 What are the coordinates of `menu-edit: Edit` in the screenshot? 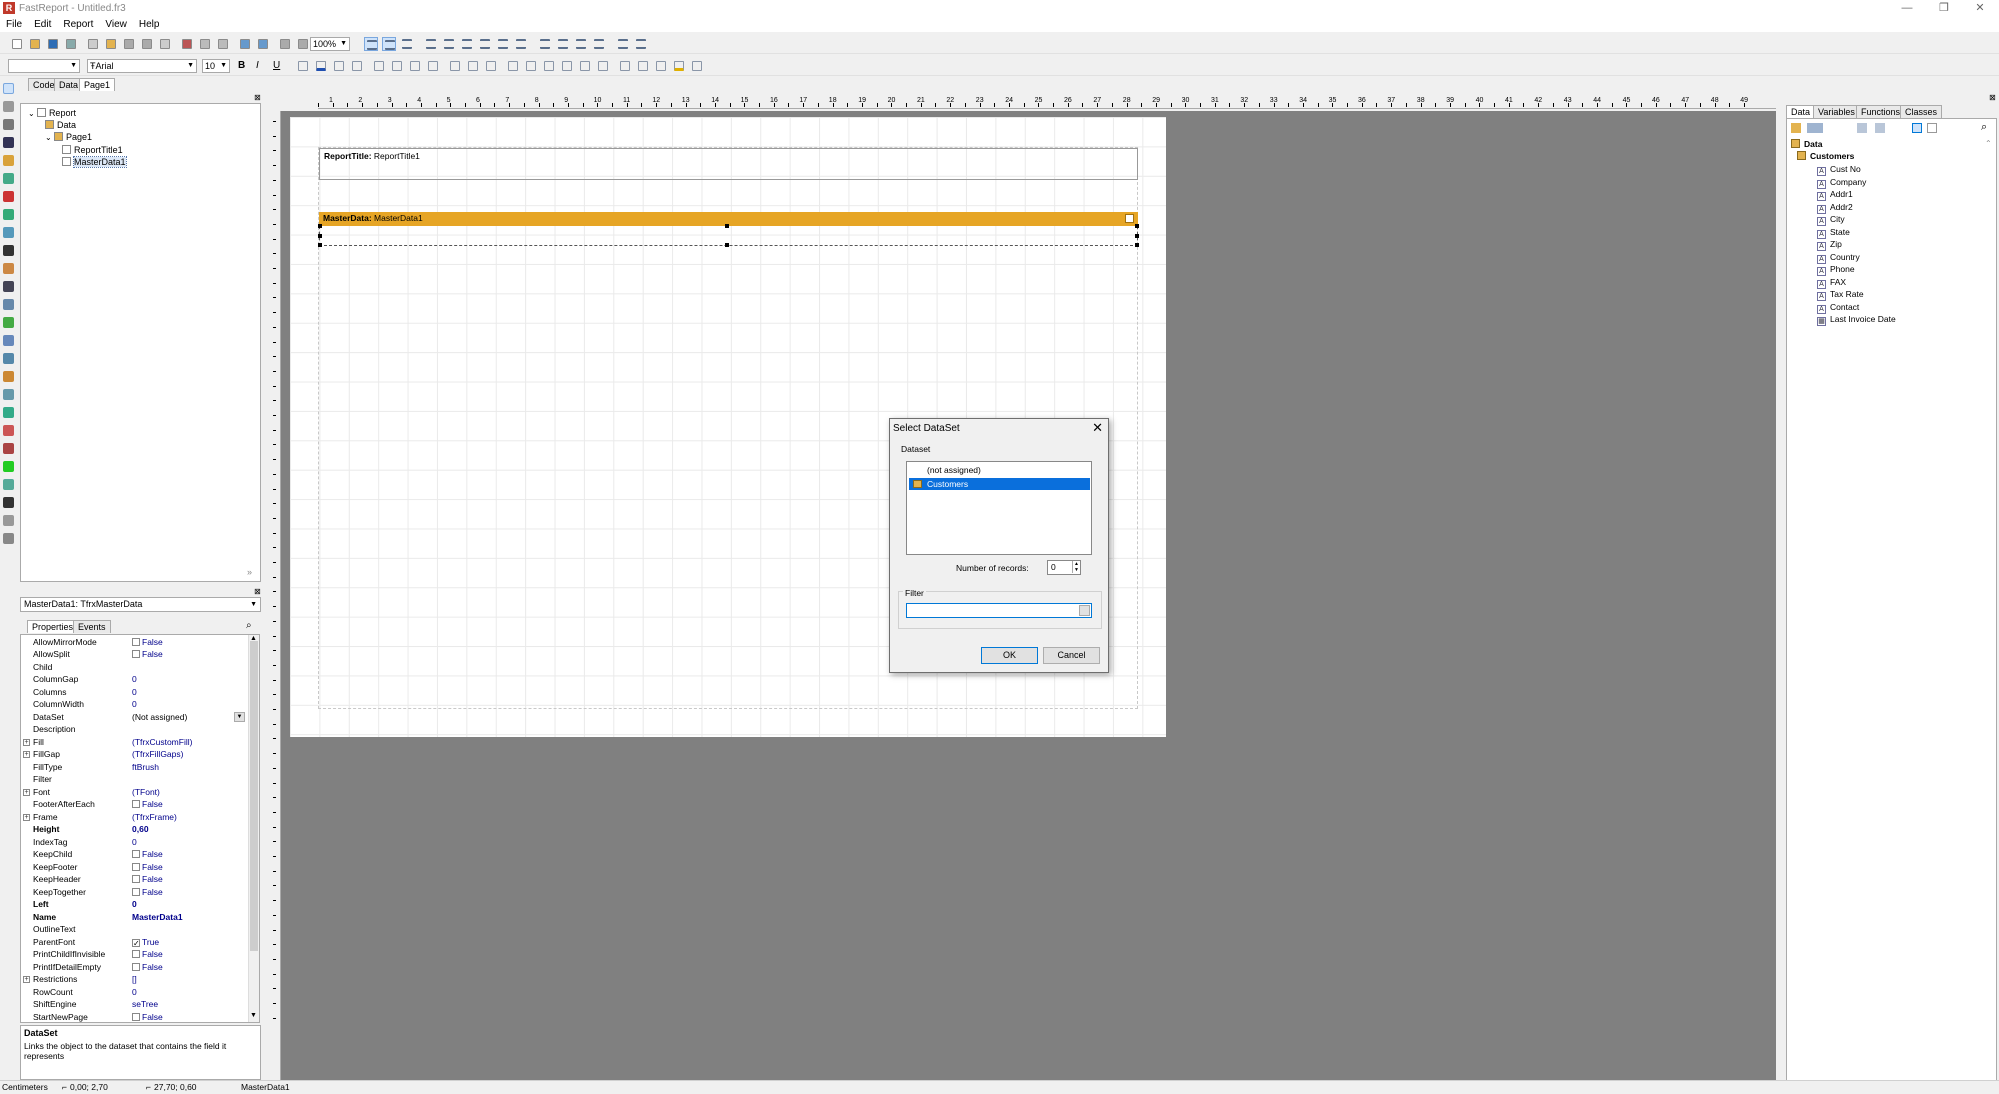 It's located at (42, 24).